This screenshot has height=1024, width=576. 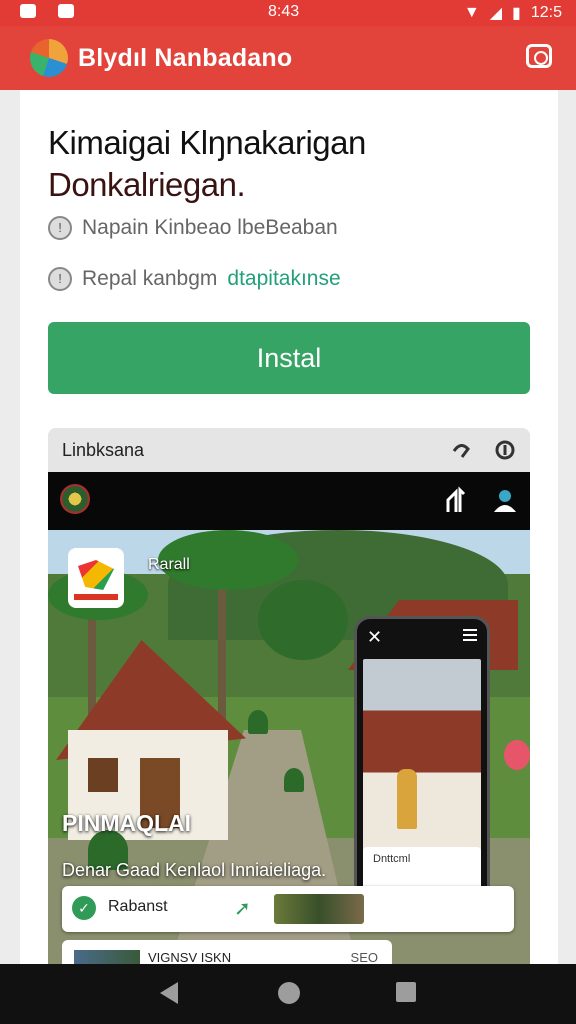 What do you see at coordinates (505, 500) in the screenshot?
I see `profile-icon` at bounding box center [505, 500].